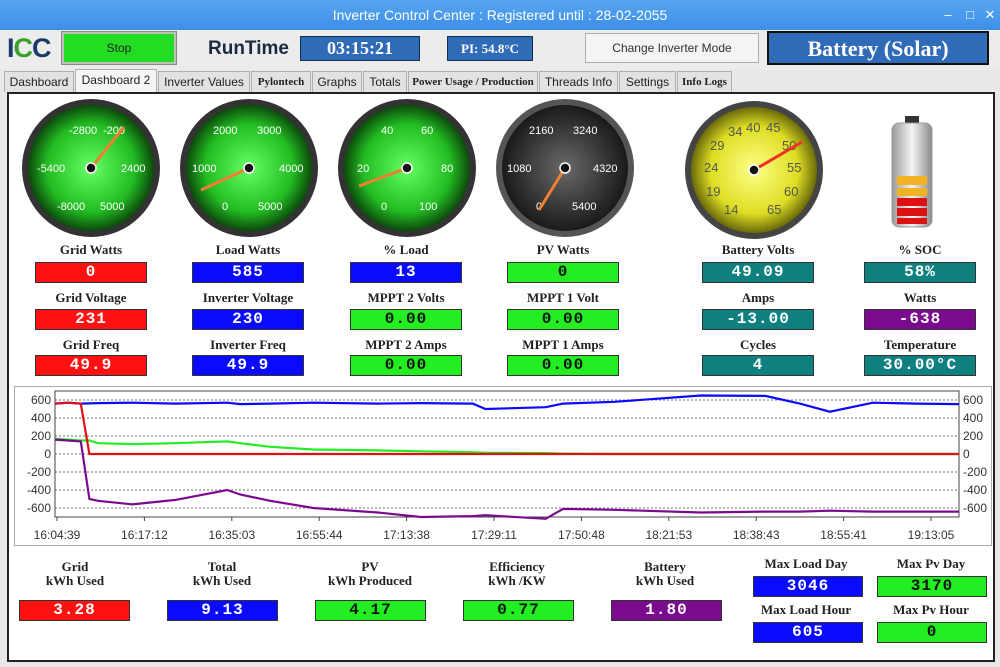 The width and height of the screenshot is (1000, 667). Describe the element at coordinates (406, 319) in the screenshot. I see `mppt2-volts-value: 0.00` at that location.